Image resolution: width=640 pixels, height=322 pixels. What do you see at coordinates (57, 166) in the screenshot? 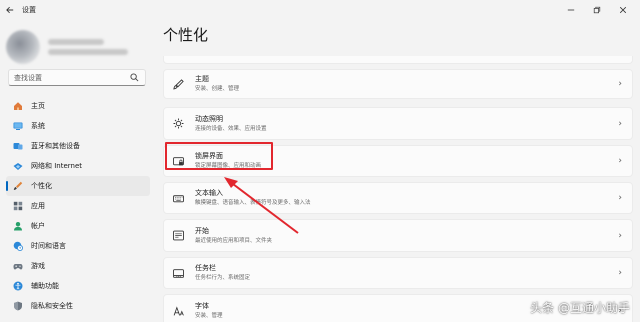
I see `sidebar-item-label: 网络和 Internet` at bounding box center [57, 166].